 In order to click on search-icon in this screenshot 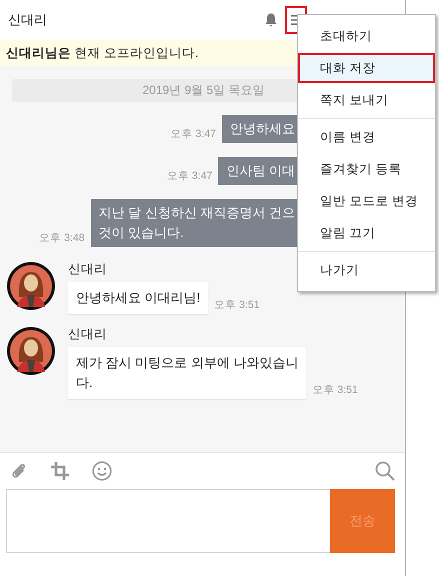, I will do `click(385, 471)`.